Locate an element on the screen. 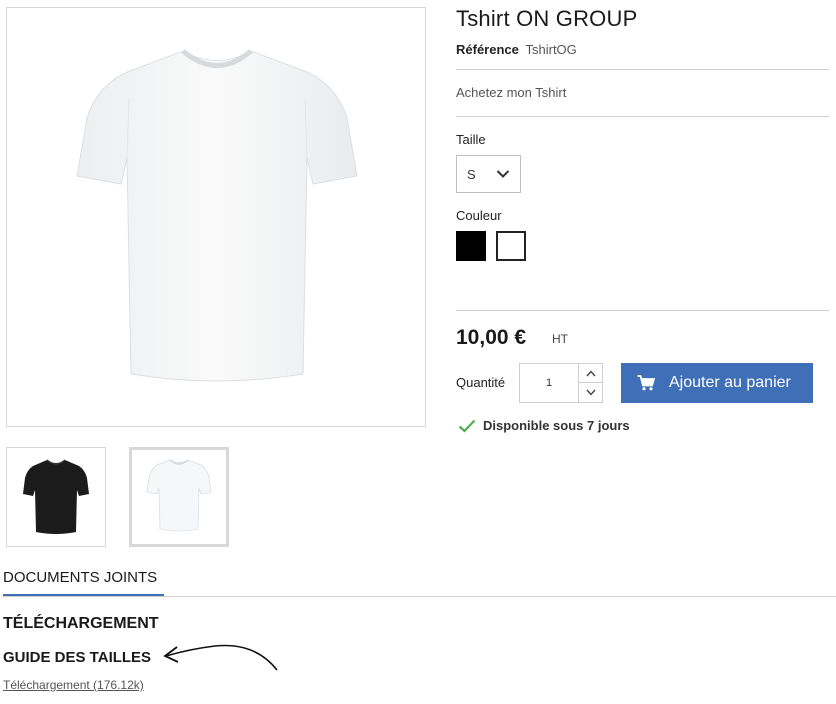 This screenshot has width=836, height=704. product-title: Tshirt ON GROUP is located at coordinates (547, 18).